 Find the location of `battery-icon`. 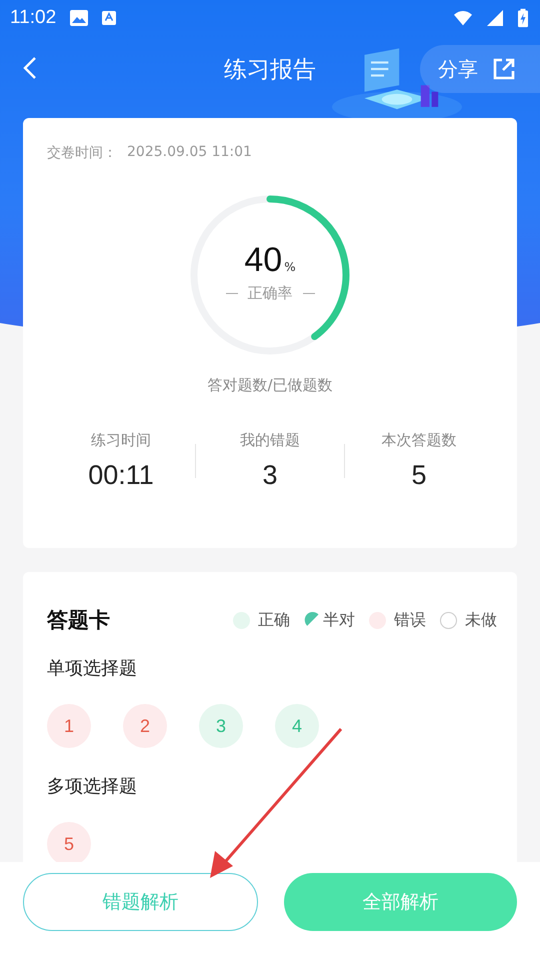

battery-icon is located at coordinates (523, 18).